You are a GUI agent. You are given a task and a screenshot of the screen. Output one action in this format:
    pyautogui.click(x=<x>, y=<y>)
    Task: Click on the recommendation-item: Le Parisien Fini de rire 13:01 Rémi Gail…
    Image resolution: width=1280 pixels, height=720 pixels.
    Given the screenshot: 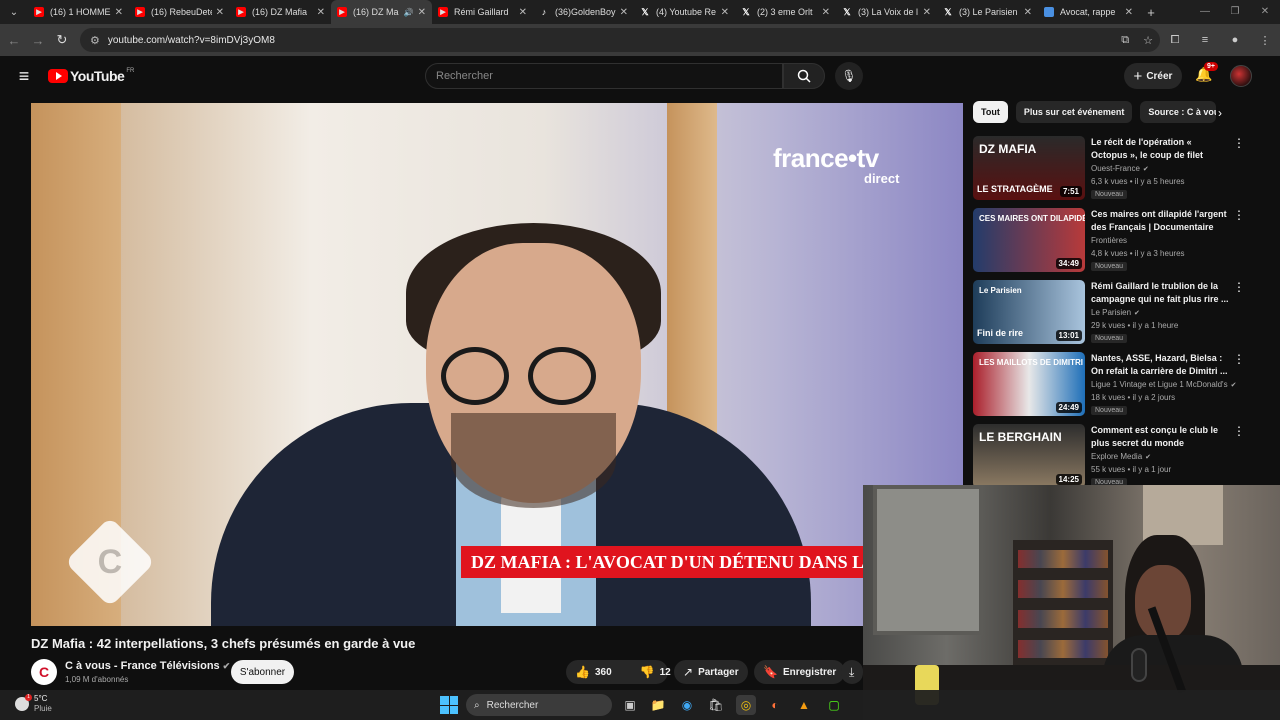 What is the action you would take?
    pyautogui.click(x=1110, y=313)
    